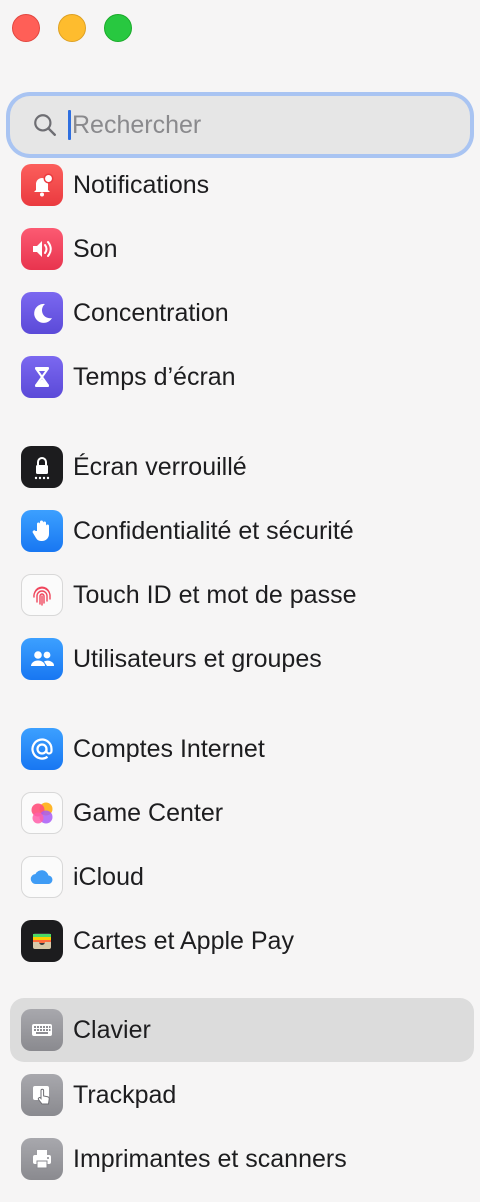  What do you see at coordinates (42, 941) in the screenshot?
I see `wallet-icon` at bounding box center [42, 941].